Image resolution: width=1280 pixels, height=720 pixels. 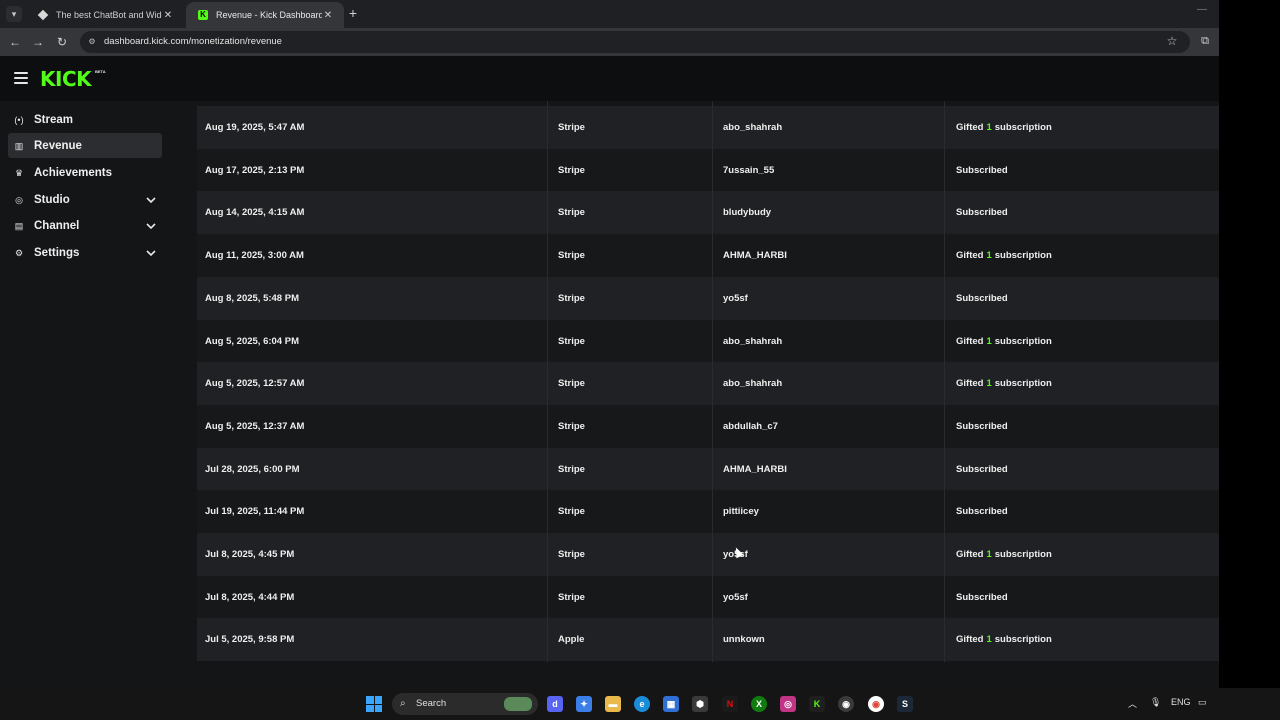 What do you see at coordinates (1202, 9) in the screenshot?
I see `minimize-icon: —` at bounding box center [1202, 9].